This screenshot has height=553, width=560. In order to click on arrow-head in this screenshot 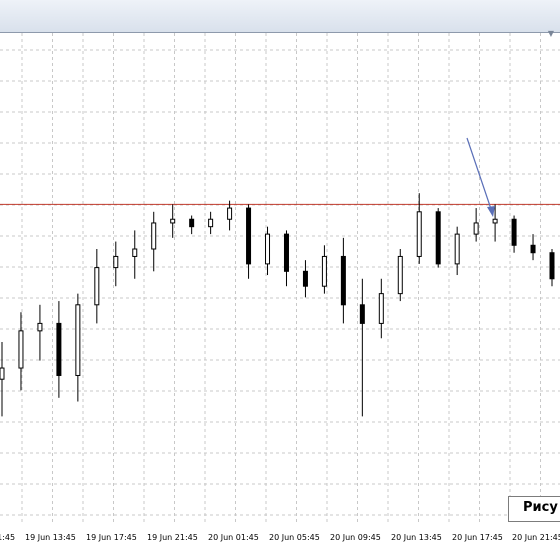, I will do `click(491, 211)`.